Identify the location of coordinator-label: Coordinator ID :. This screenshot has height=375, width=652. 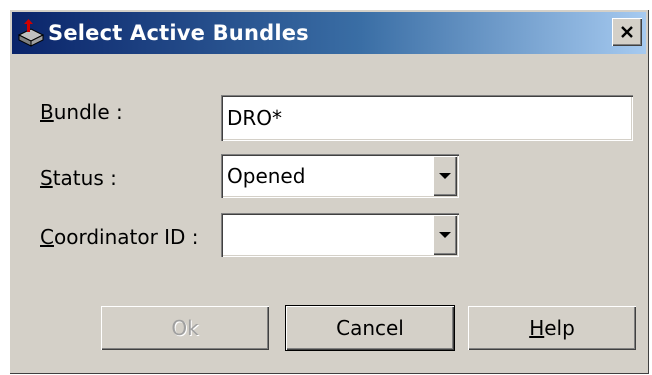
(119, 237).